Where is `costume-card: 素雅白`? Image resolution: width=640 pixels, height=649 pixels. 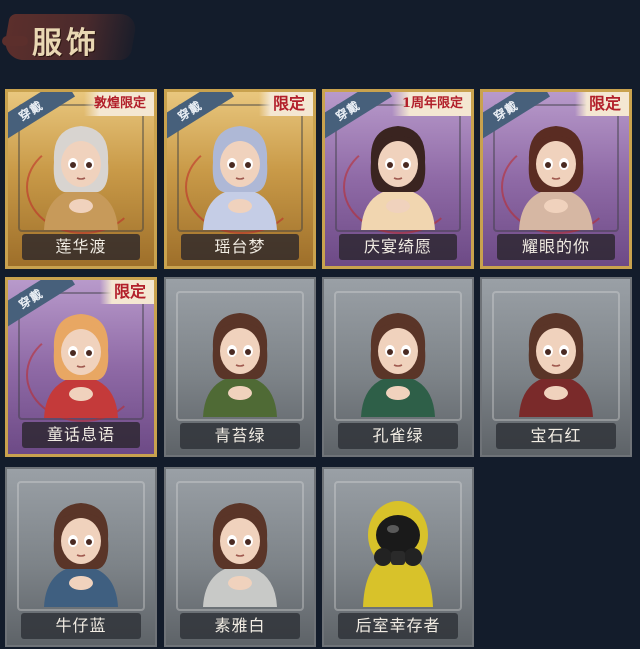
costume-card: 素雅白 is located at coordinates (240, 557).